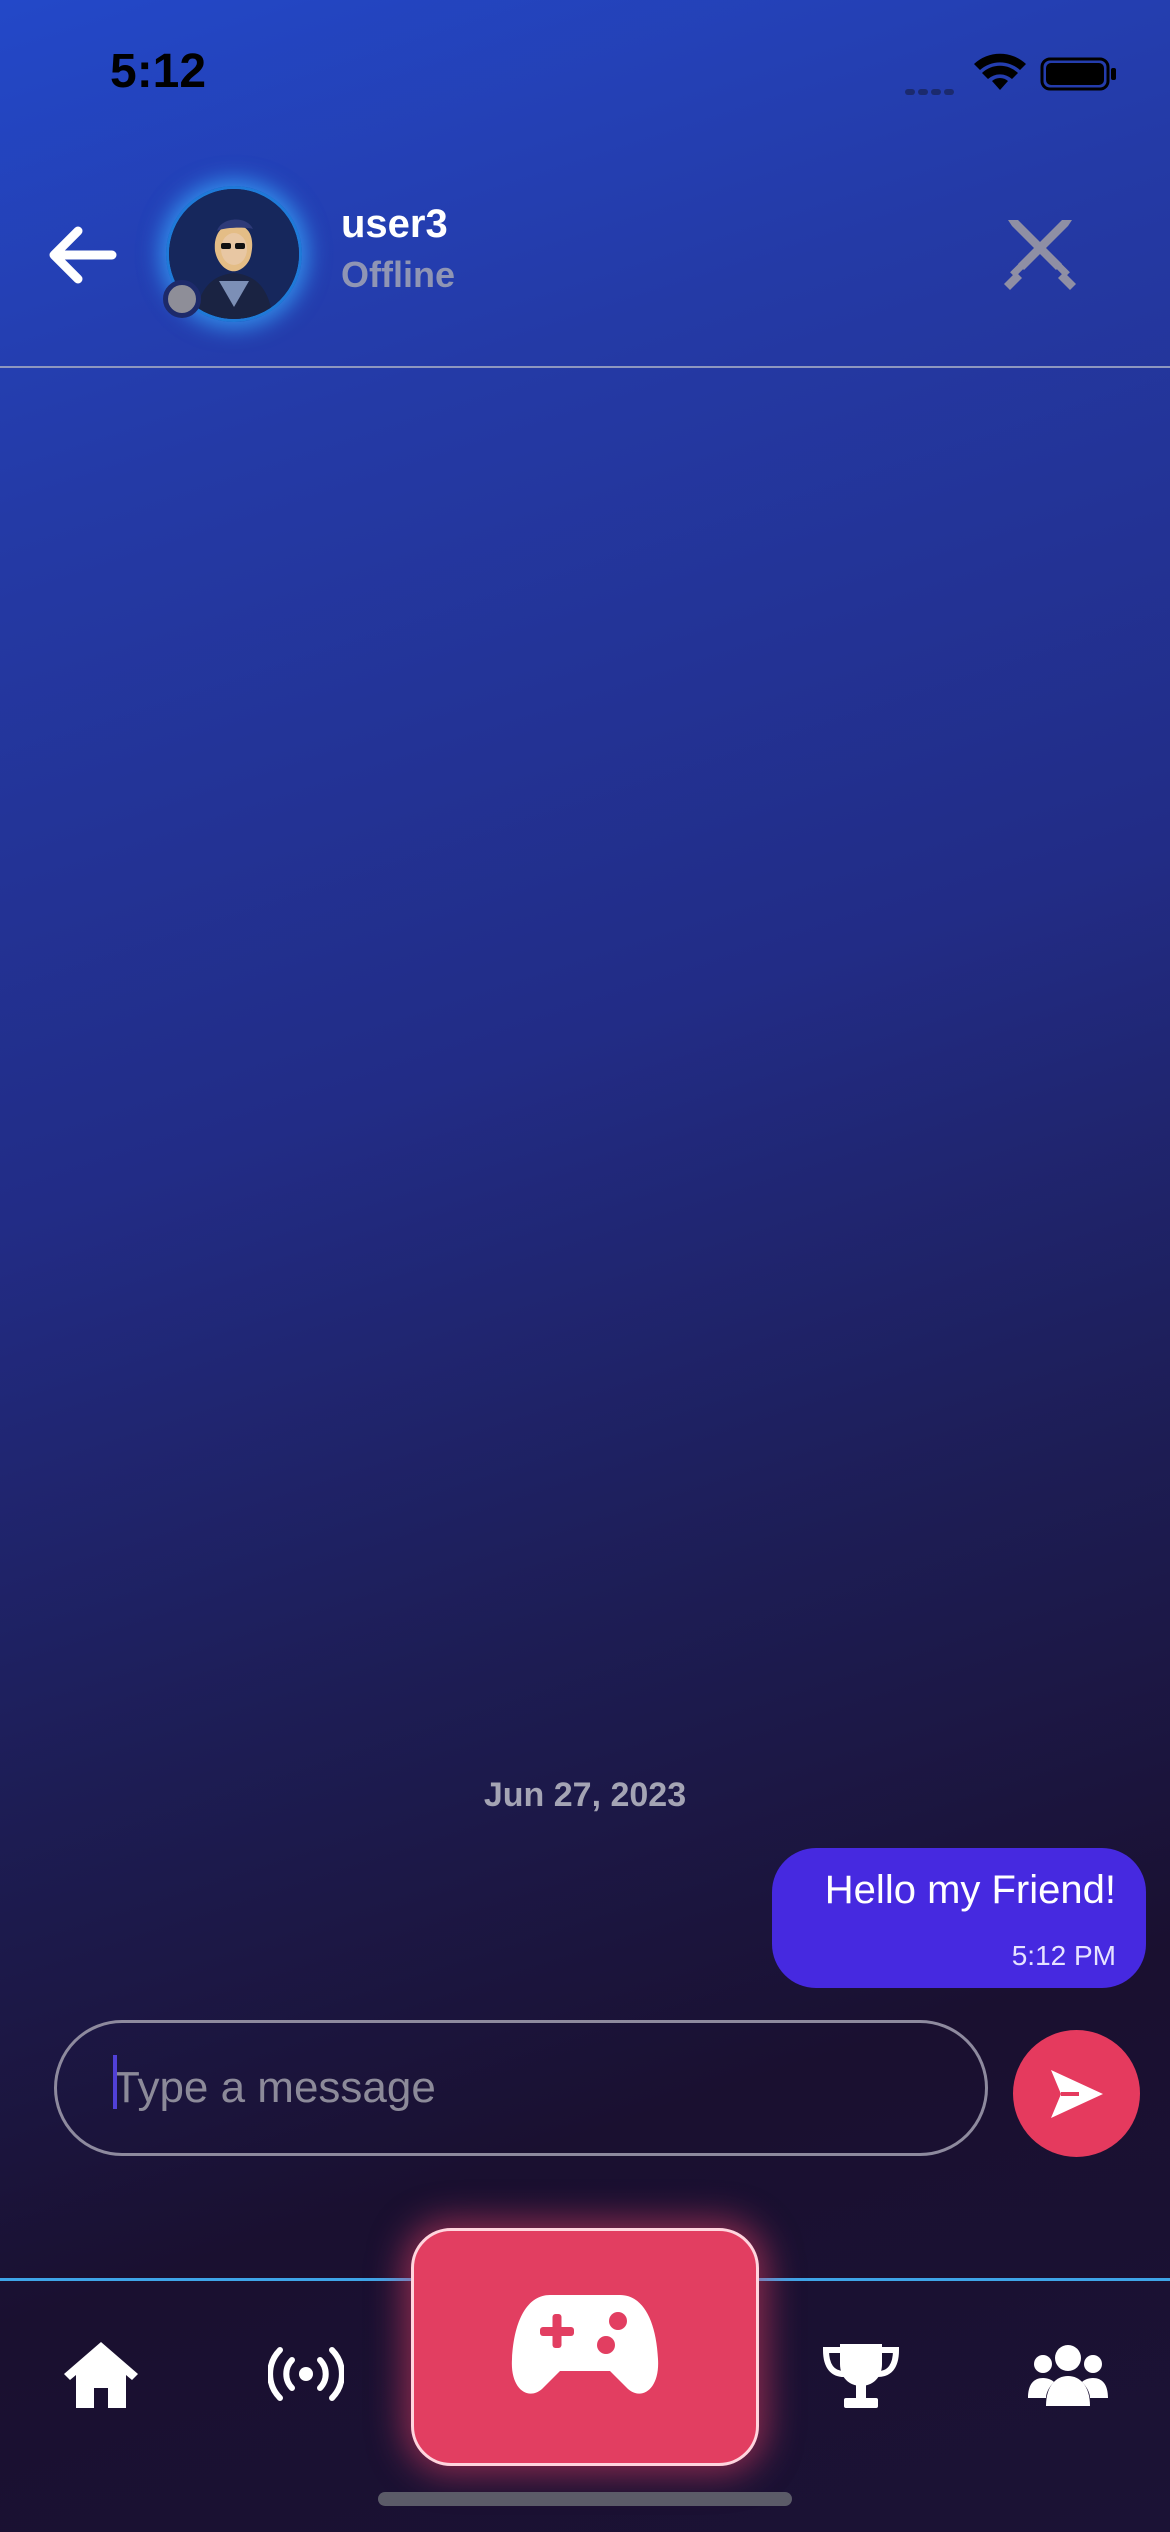 The height and width of the screenshot is (2532, 1170). What do you see at coordinates (1078, 74) in the screenshot?
I see `battery-icon` at bounding box center [1078, 74].